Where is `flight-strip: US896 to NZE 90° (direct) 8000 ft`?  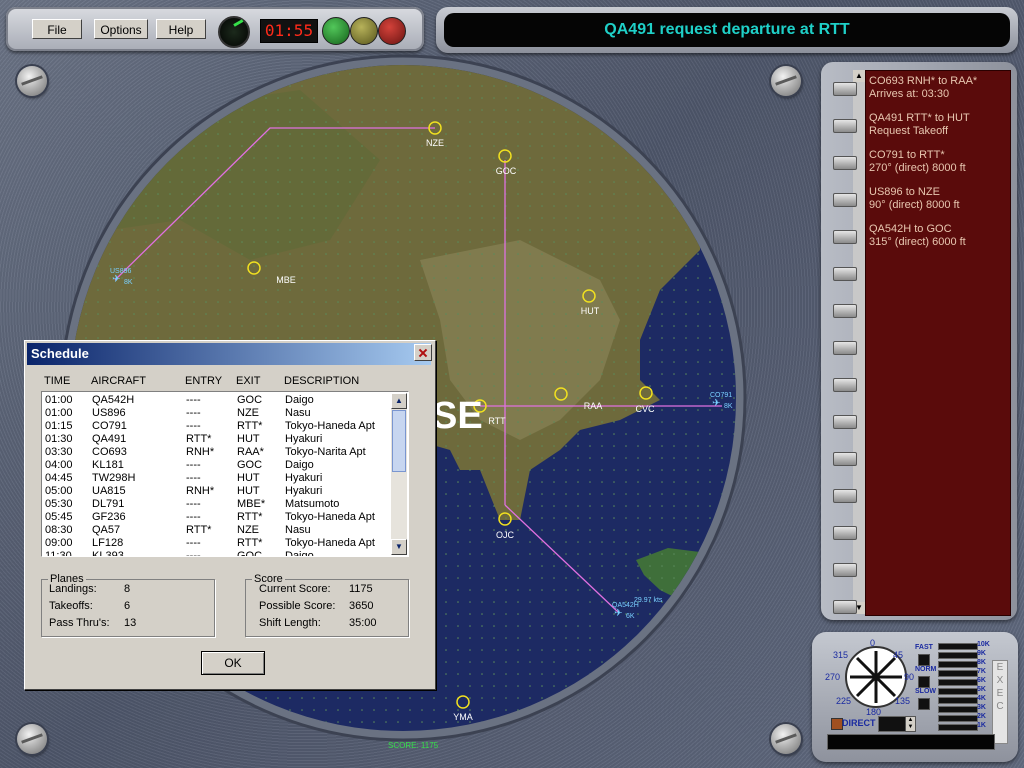 flight-strip: US896 to NZE 90° (direct) 8000 ft is located at coordinates (938, 199).